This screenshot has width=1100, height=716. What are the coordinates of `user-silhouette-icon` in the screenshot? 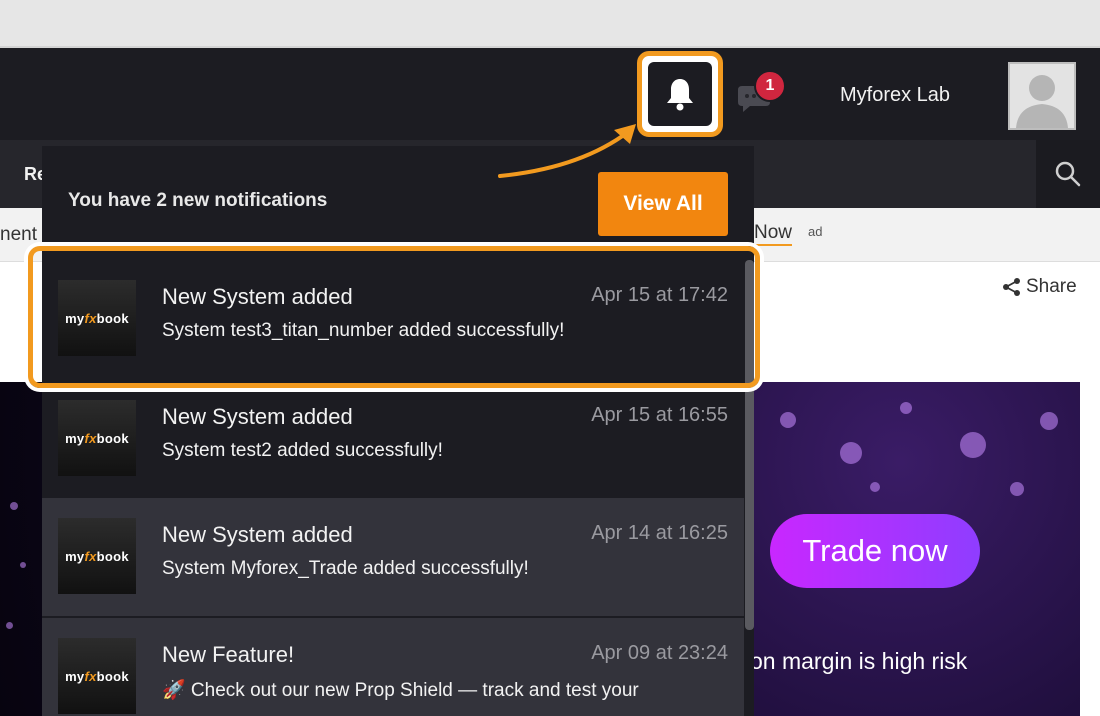 It's located at (1042, 101).